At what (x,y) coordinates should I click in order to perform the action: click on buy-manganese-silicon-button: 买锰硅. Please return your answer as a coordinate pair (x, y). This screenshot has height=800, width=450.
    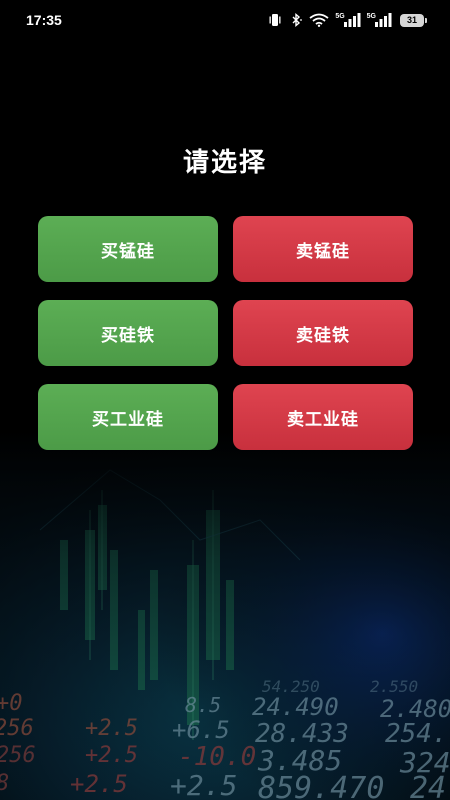
    Looking at the image, I should click on (128, 249).